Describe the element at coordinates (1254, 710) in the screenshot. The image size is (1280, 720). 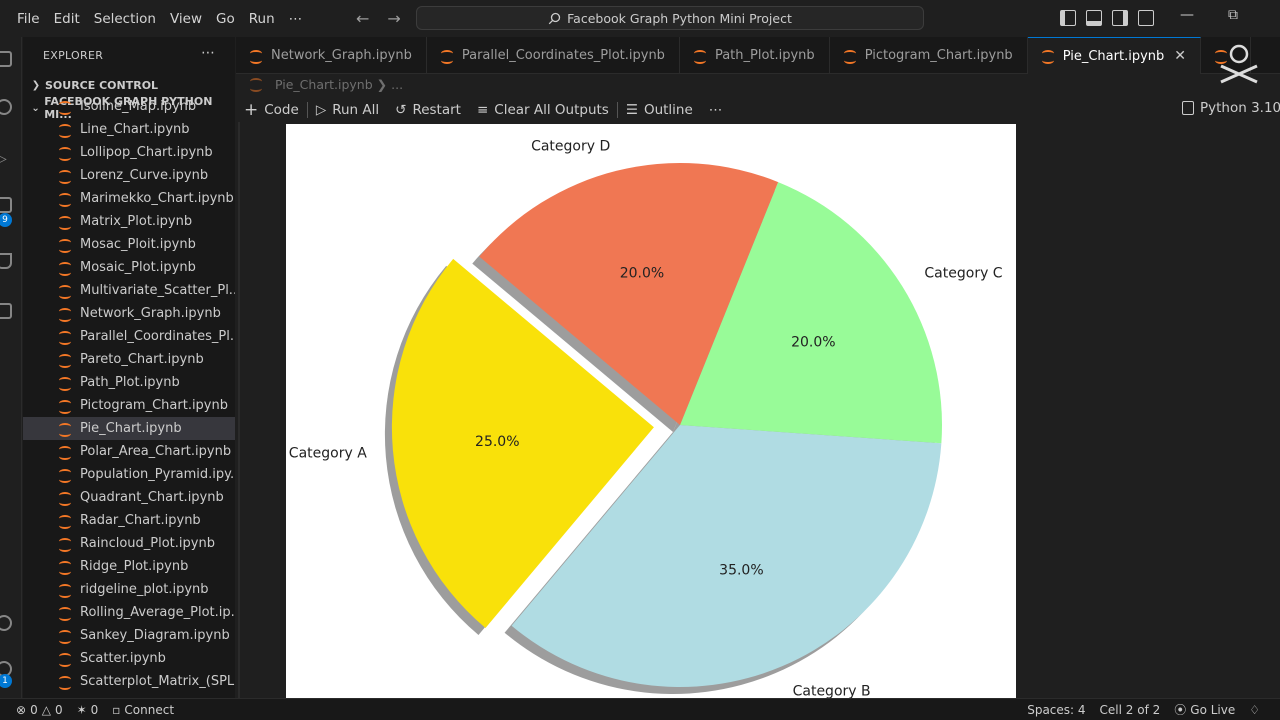
I see `notifications-bell-icon: ♢` at that location.